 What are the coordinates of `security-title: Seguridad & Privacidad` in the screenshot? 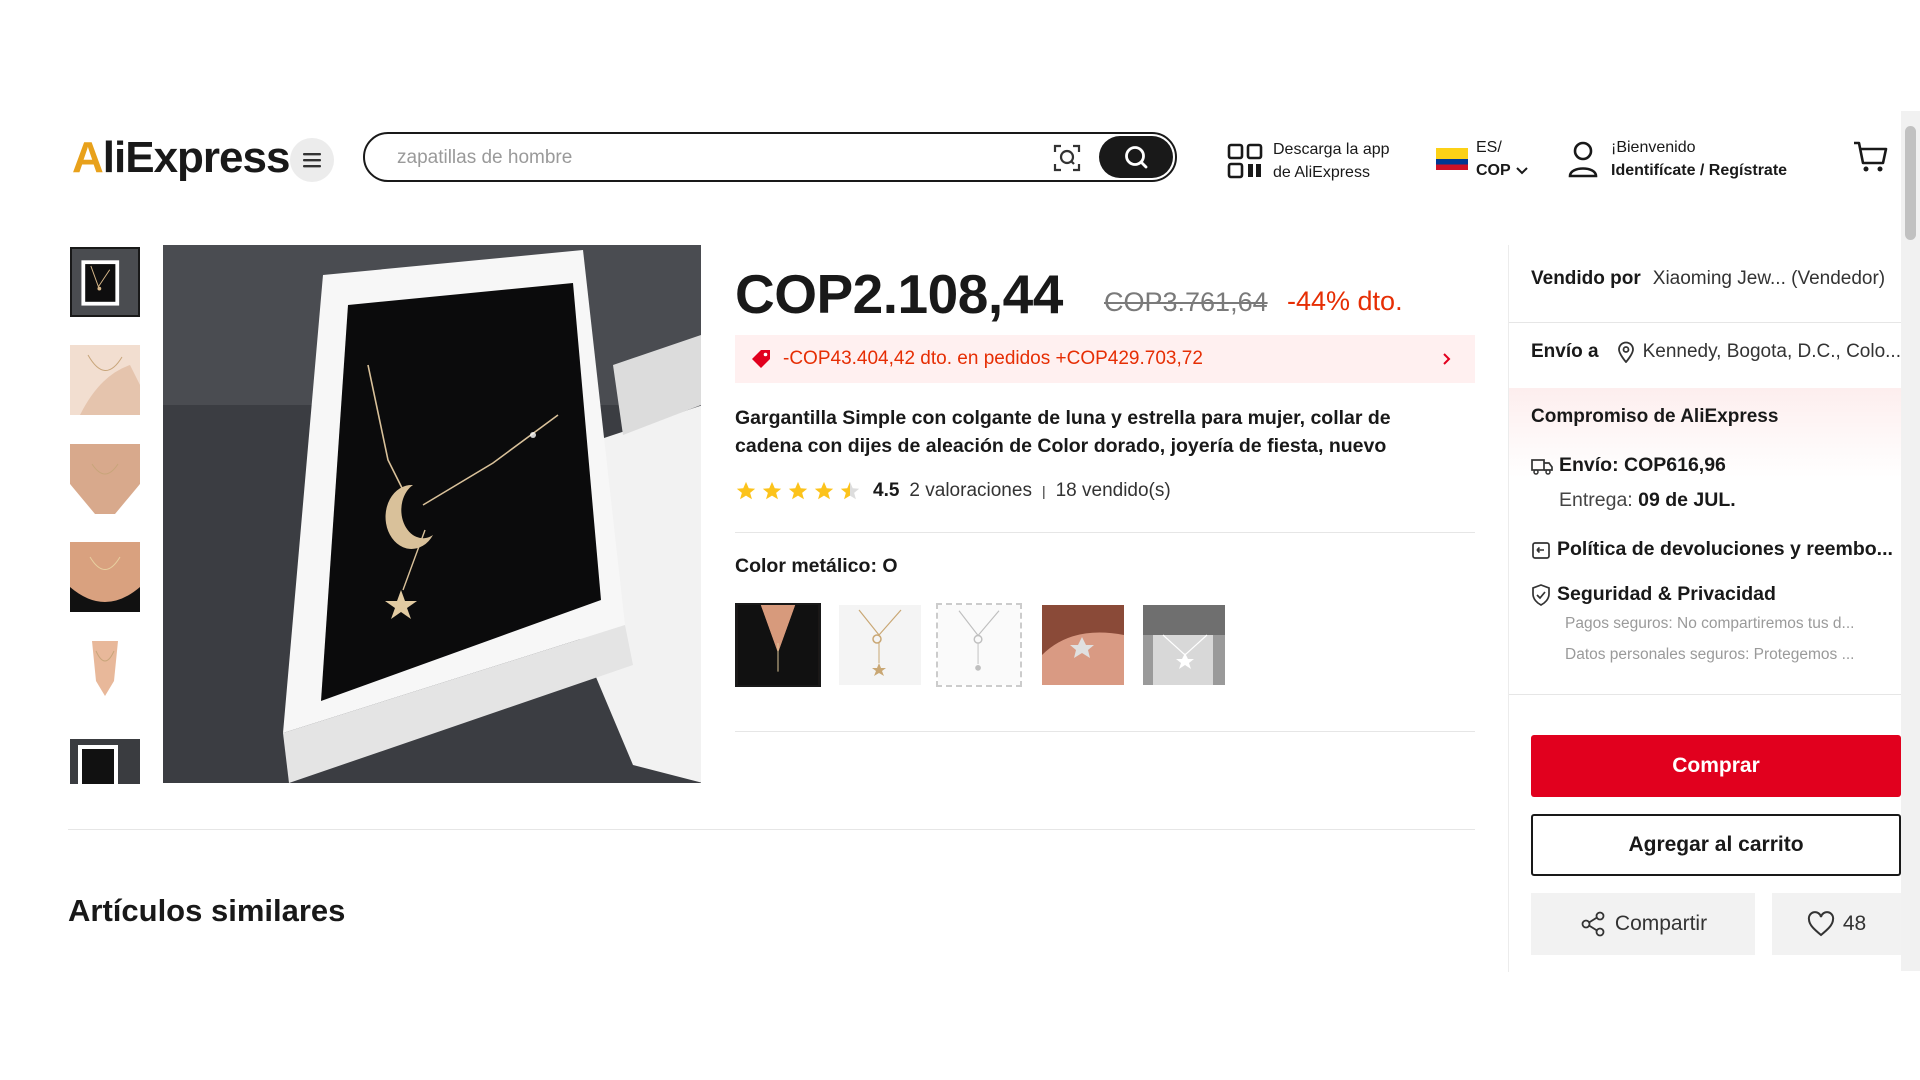 It's located at (1666, 594).